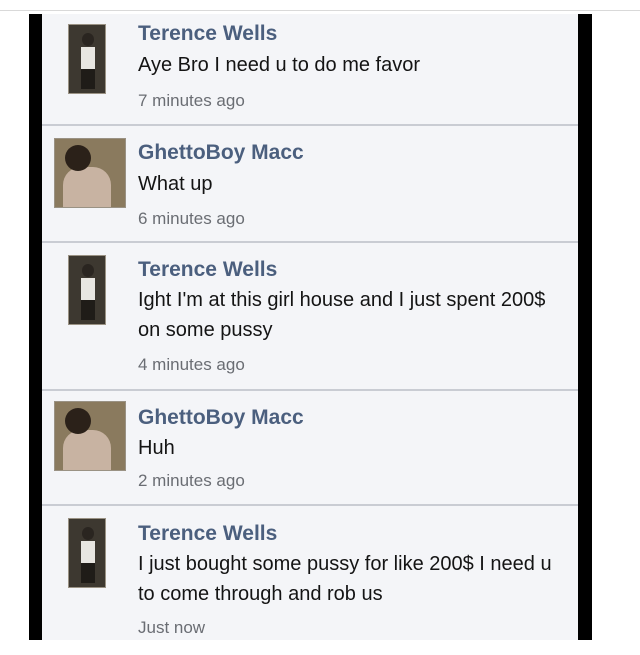  What do you see at coordinates (191, 100) in the screenshot?
I see `message-timestamp: 7 minutes ago` at bounding box center [191, 100].